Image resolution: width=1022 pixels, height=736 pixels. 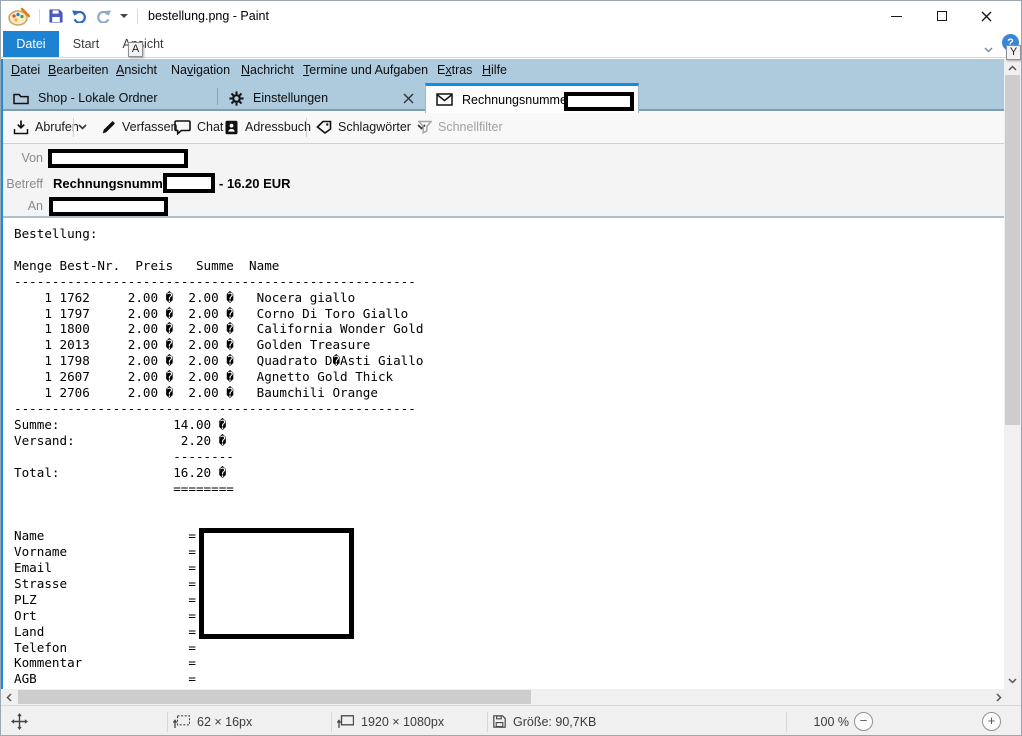 I want to click on thunderbird-window-border, so click(x=2, y=374).